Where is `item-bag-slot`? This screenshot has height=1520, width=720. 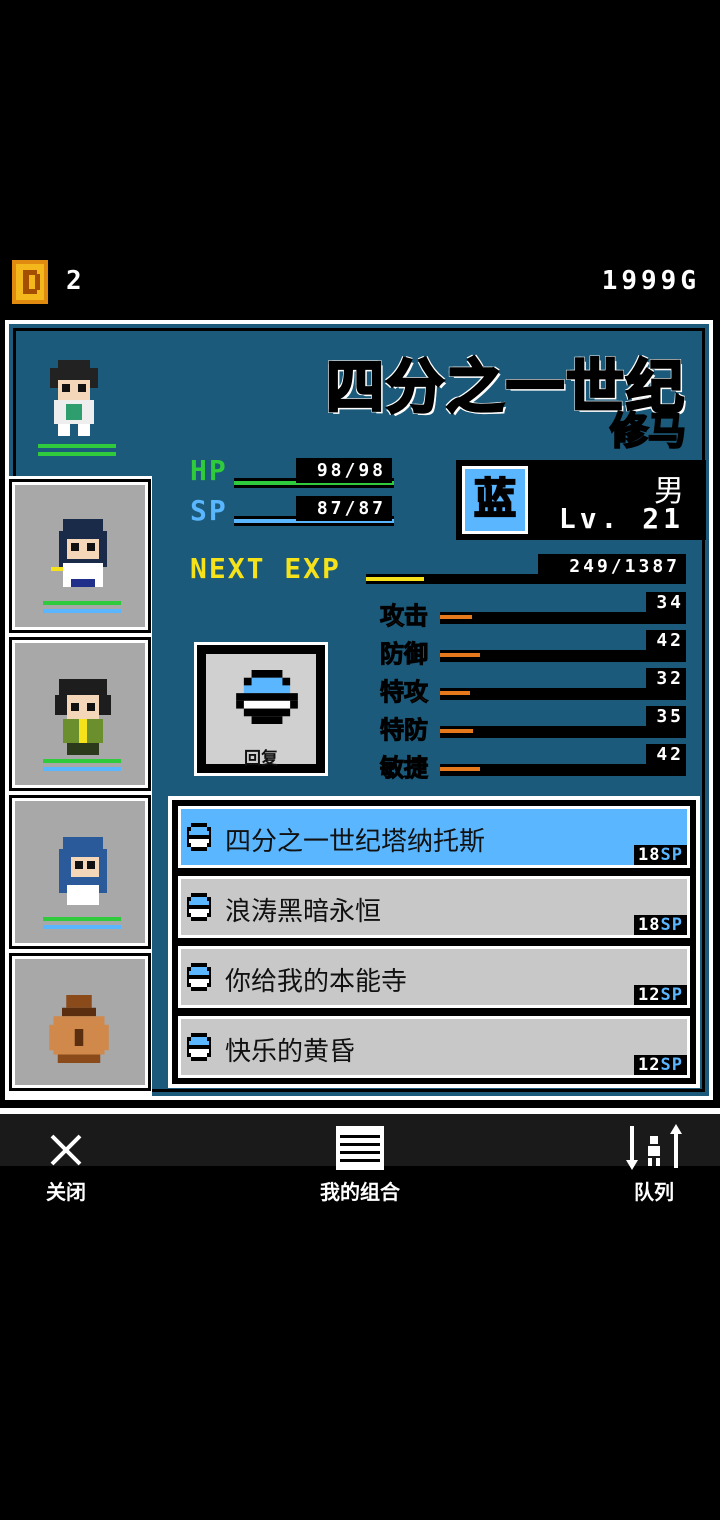
item-bag-slot is located at coordinates (80, 1022).